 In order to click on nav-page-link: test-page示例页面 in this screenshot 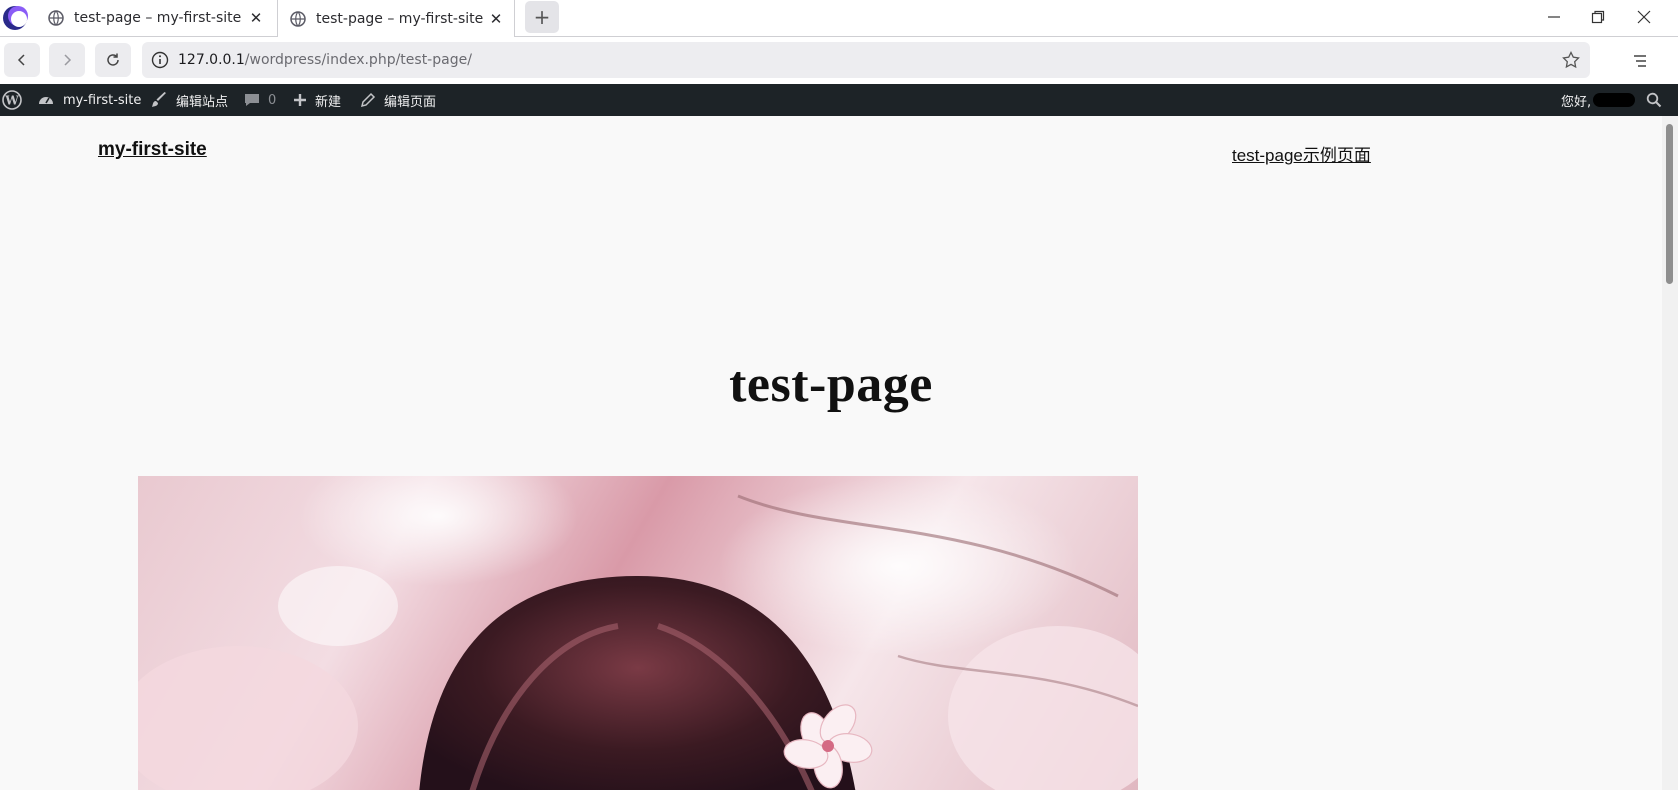, I will do `click(1301, 153)`.